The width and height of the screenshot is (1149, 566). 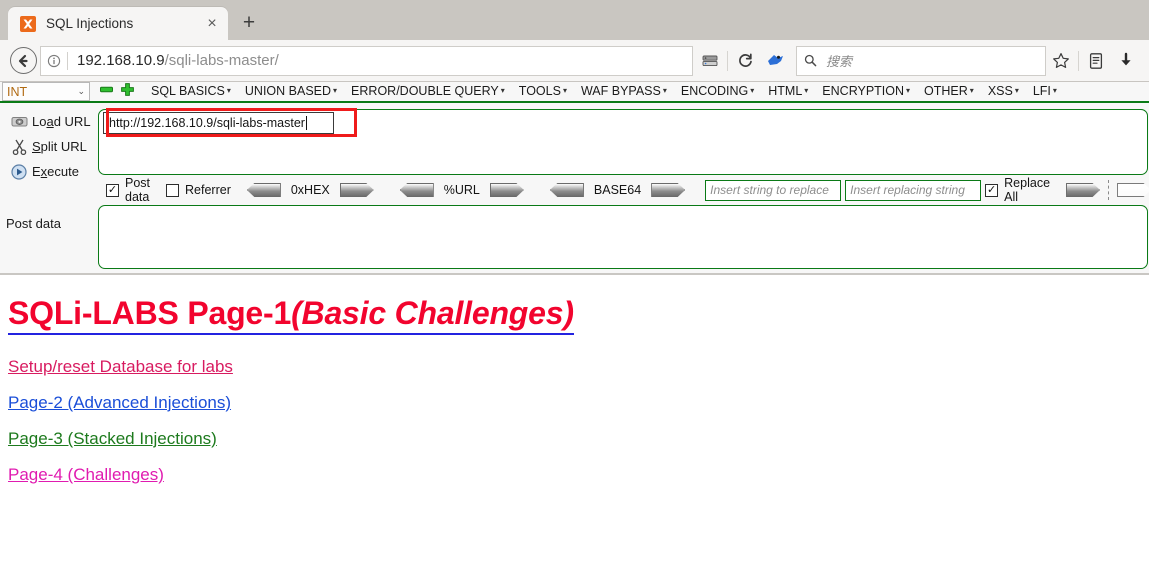 I want to click on address-bar: 192.168.10.9/sqli-labs-master/, so click(x=366, y=60).